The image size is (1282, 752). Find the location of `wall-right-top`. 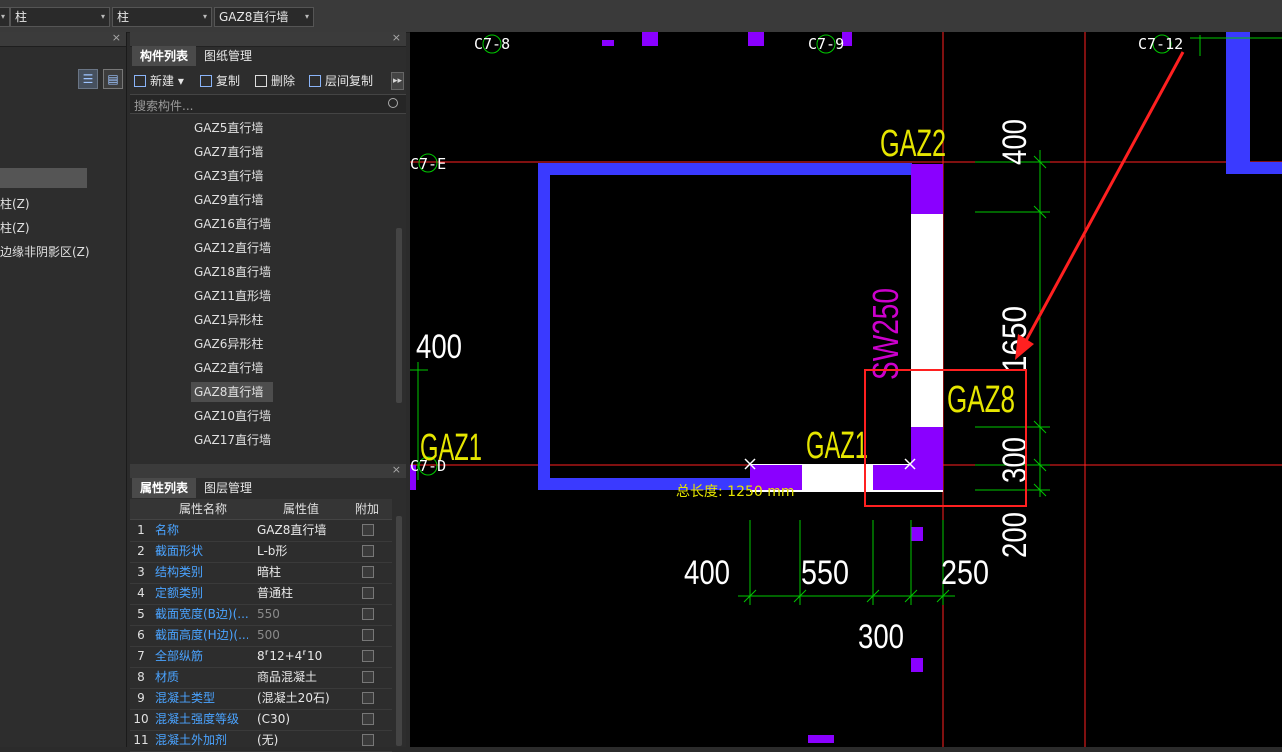

wall-right-top is located at coordinates (1238, 103).